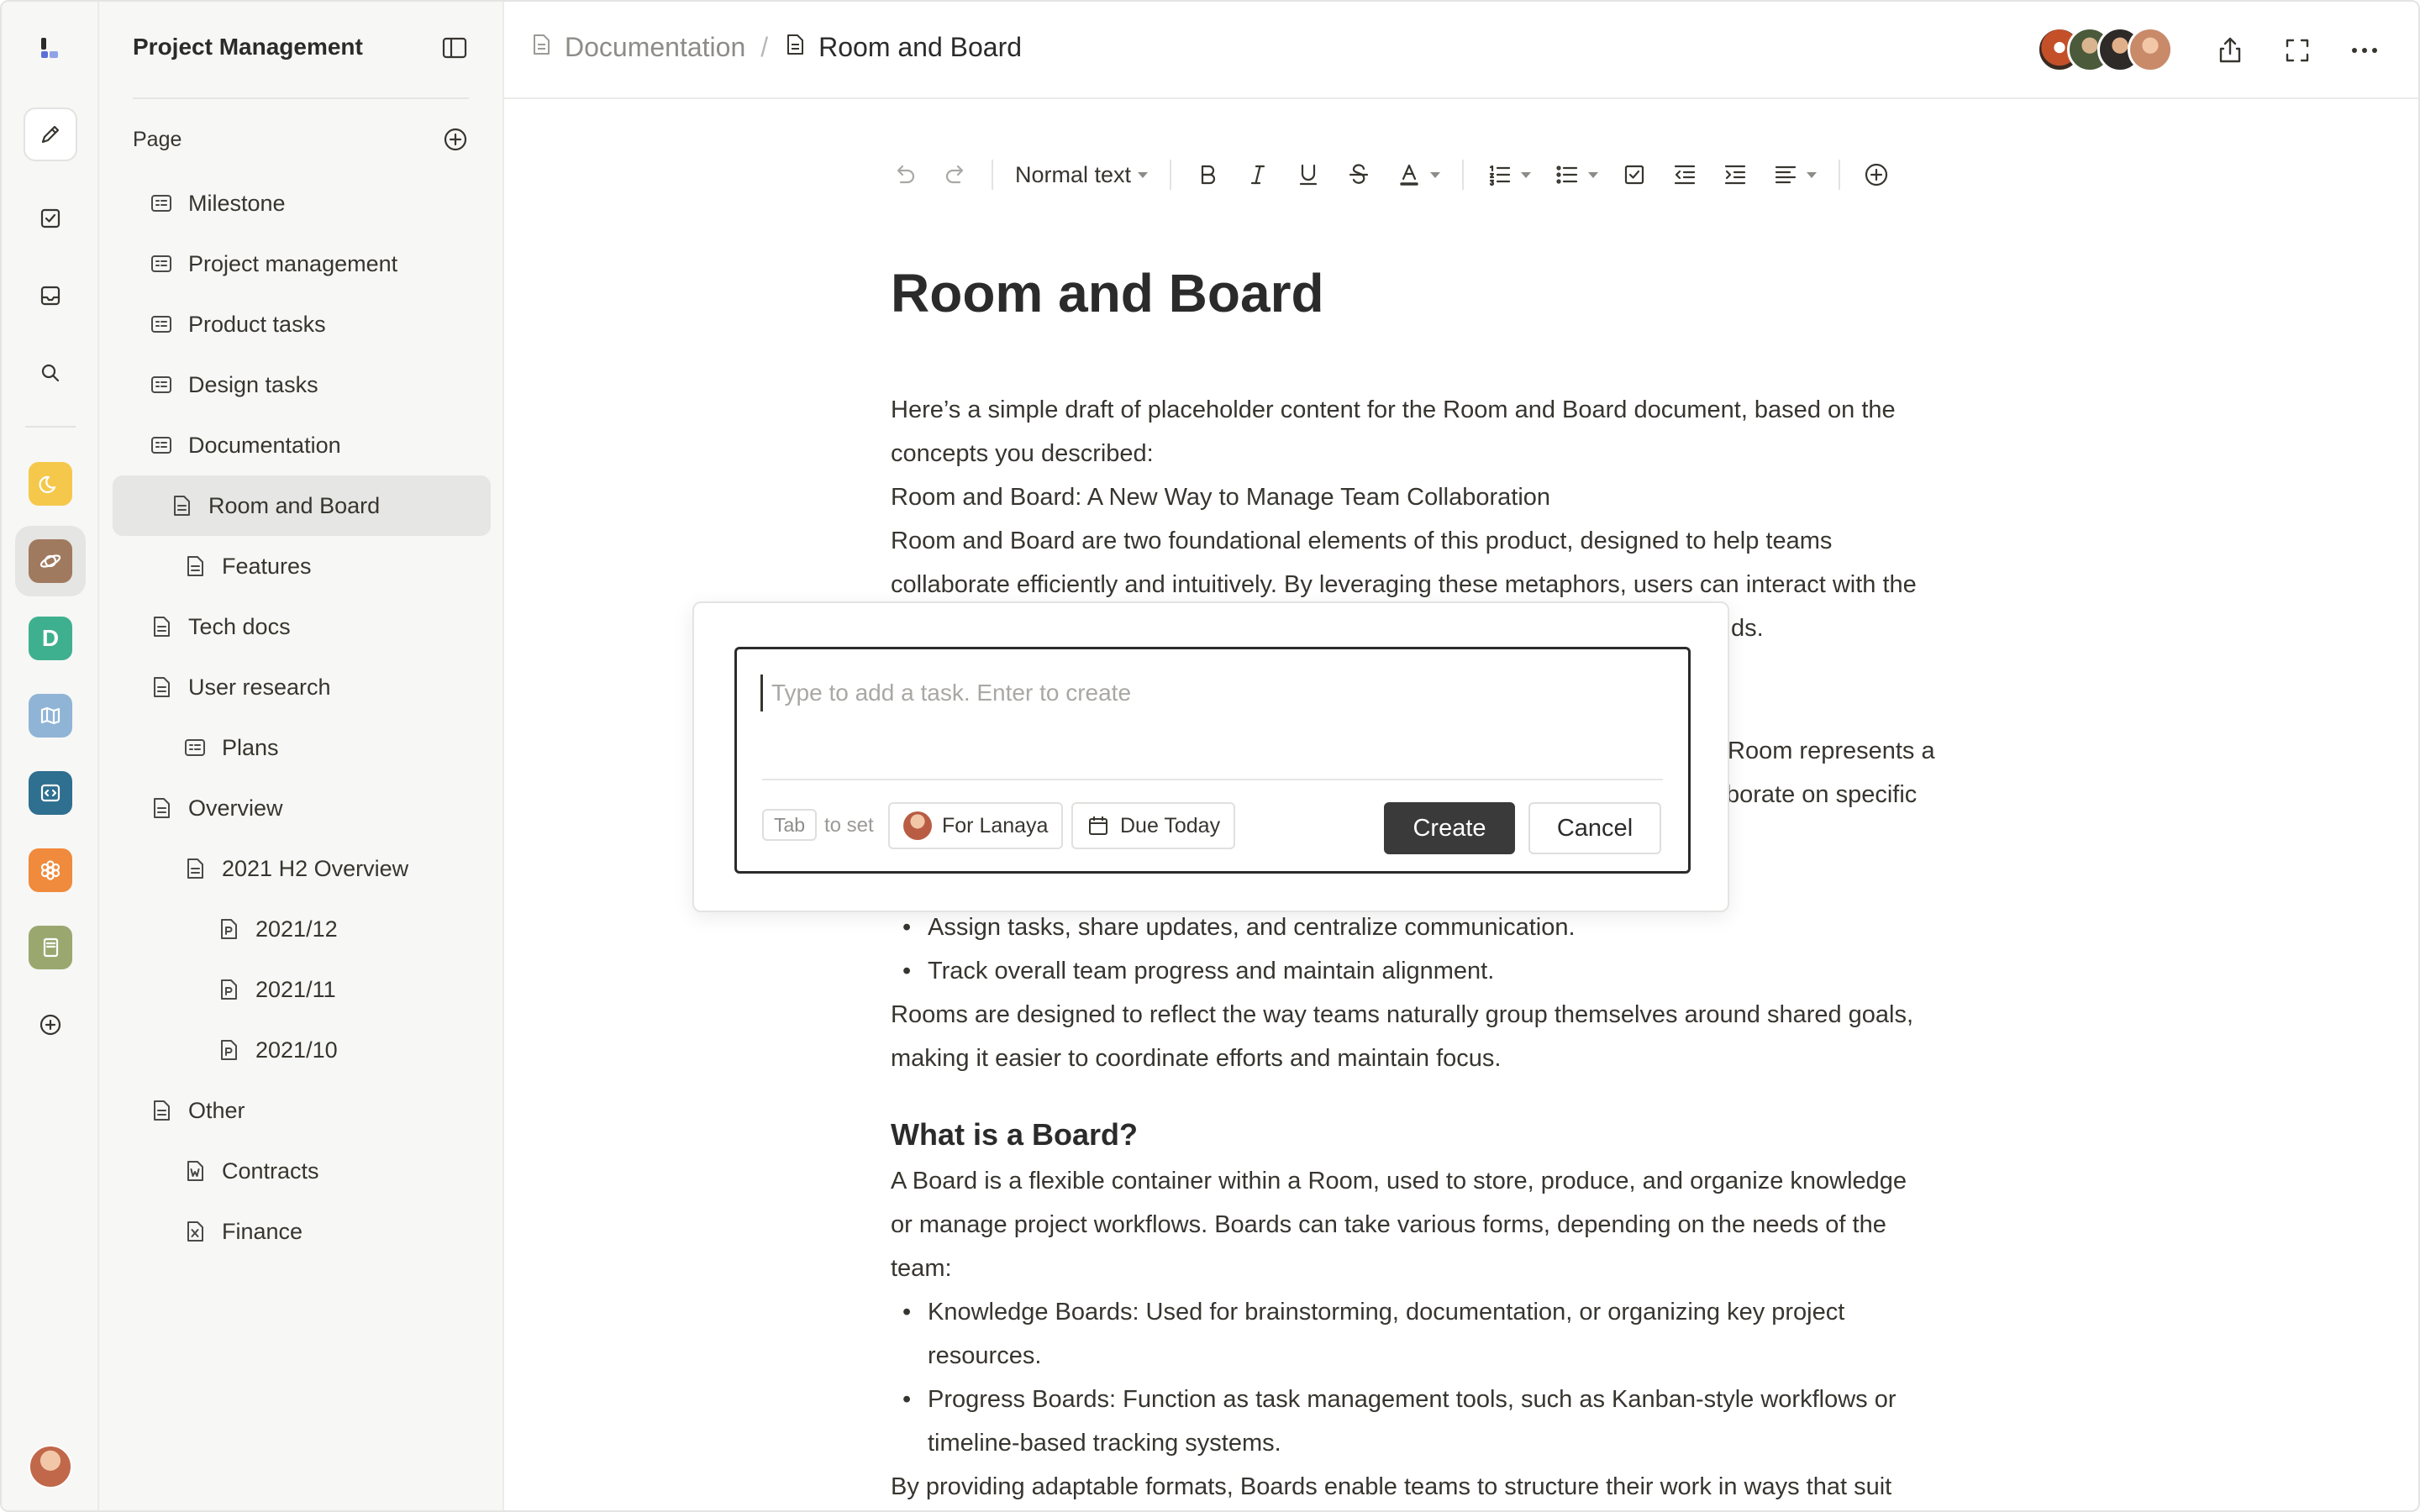 Image resolution: width=2420 pixels, height=1512 pixels. Describe the element at coordinates (1418, 175) in the screenshot. I see `text-color-icon` at that location.